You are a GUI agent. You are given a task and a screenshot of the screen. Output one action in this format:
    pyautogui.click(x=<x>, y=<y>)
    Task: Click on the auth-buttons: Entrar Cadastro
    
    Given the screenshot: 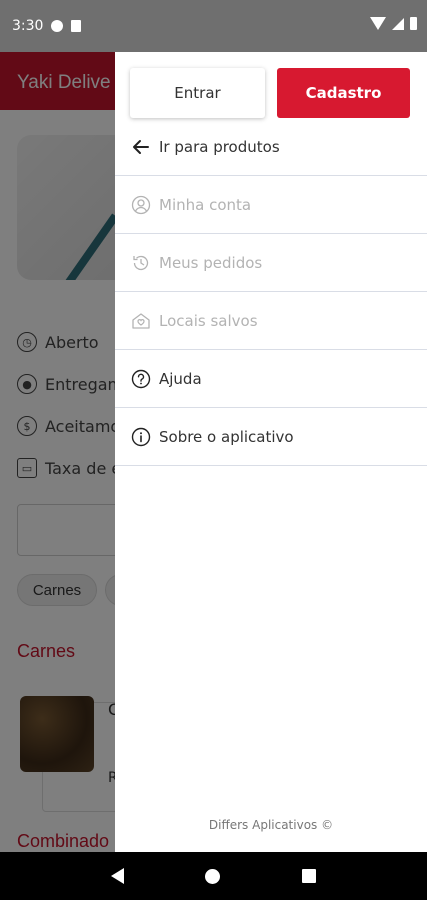 What is the action you would take?
    pyautogui.click(x=271, y=93)
    